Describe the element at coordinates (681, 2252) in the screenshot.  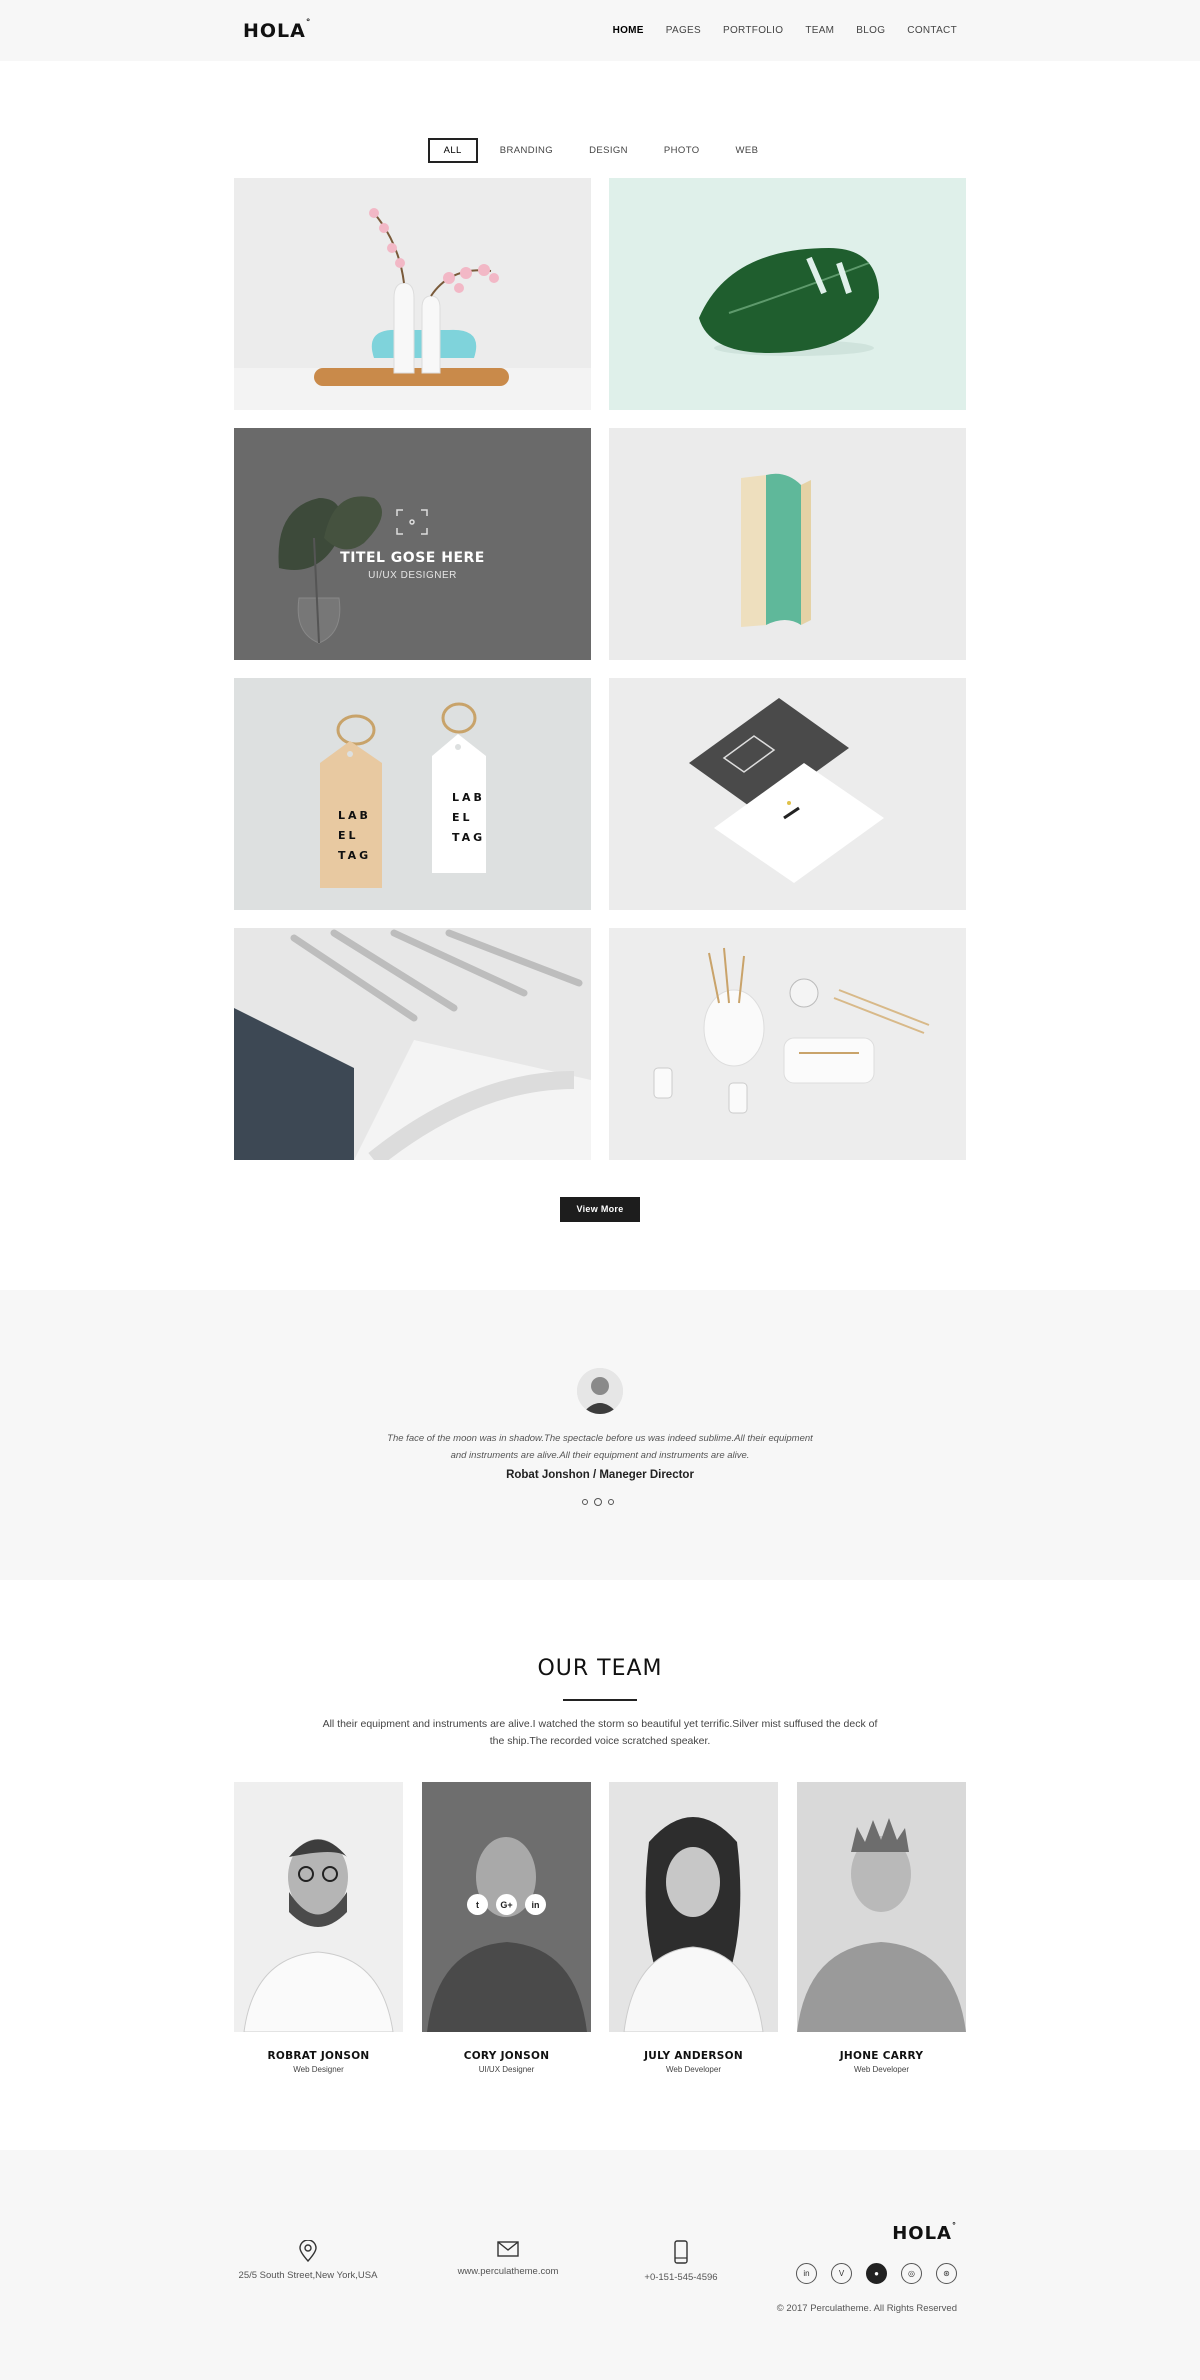
I see `phone-icon` at that location.